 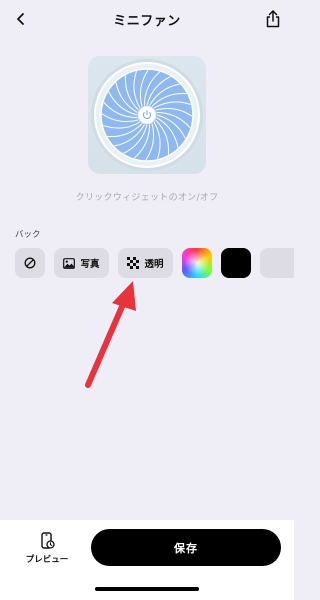 I want to click on widget-preview, so click(x=147, y=115).